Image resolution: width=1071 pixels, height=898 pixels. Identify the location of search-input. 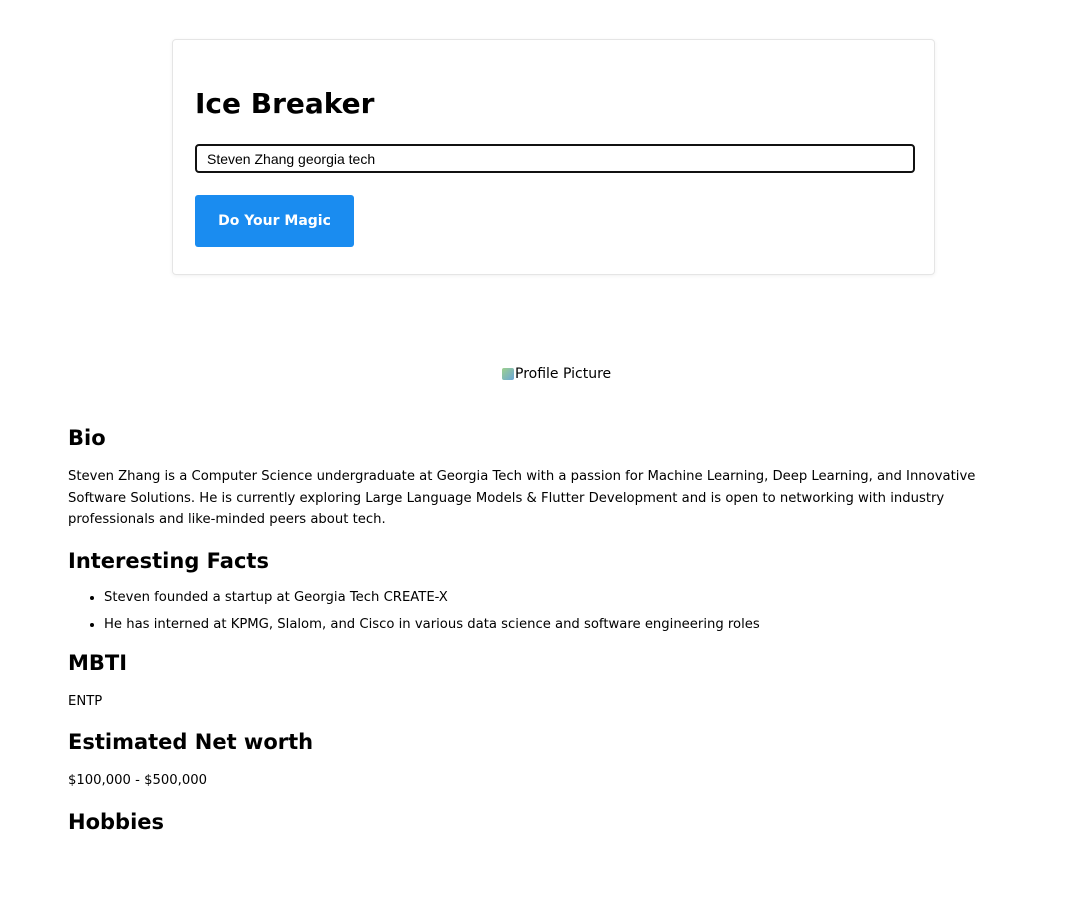
(555, 158).